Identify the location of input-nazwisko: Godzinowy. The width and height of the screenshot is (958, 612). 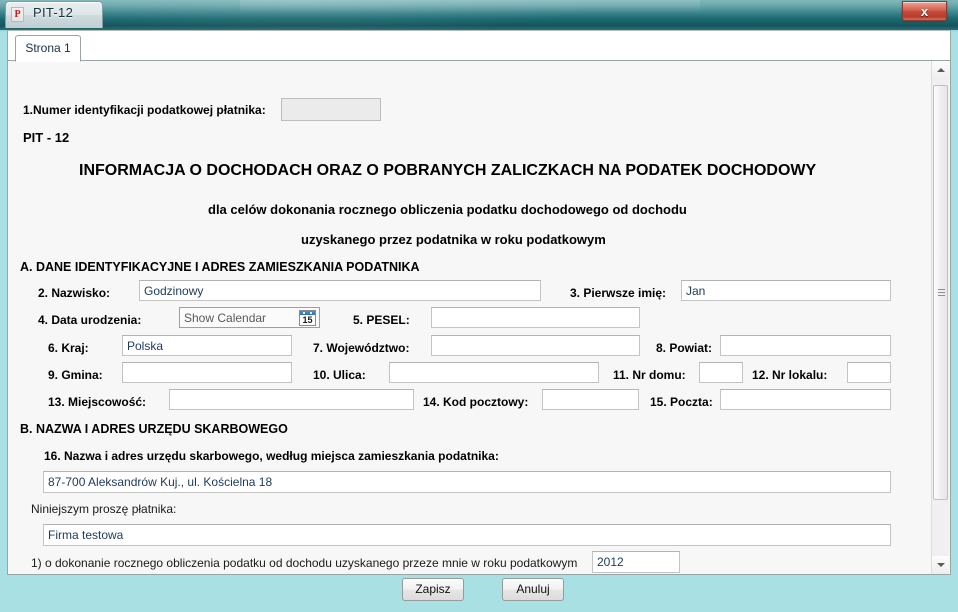
(340, 290).